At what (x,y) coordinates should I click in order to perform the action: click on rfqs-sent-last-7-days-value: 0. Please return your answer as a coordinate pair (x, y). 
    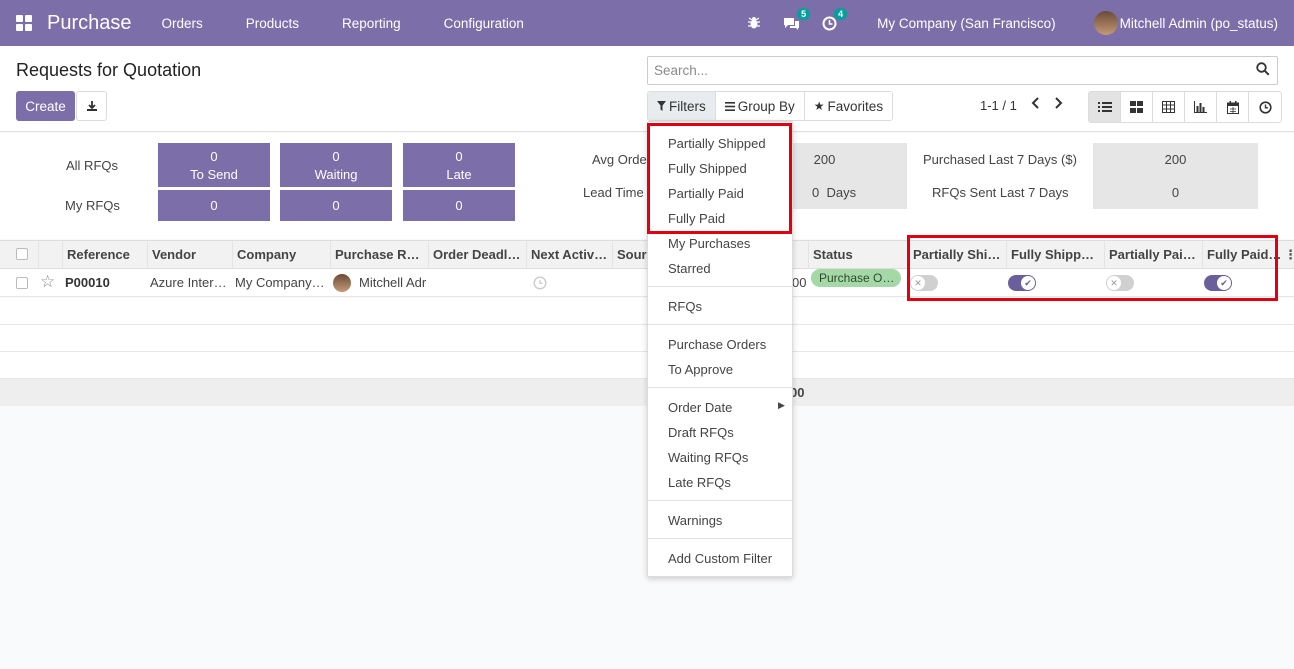
    Looking at the image, I should click on (1175, 192).